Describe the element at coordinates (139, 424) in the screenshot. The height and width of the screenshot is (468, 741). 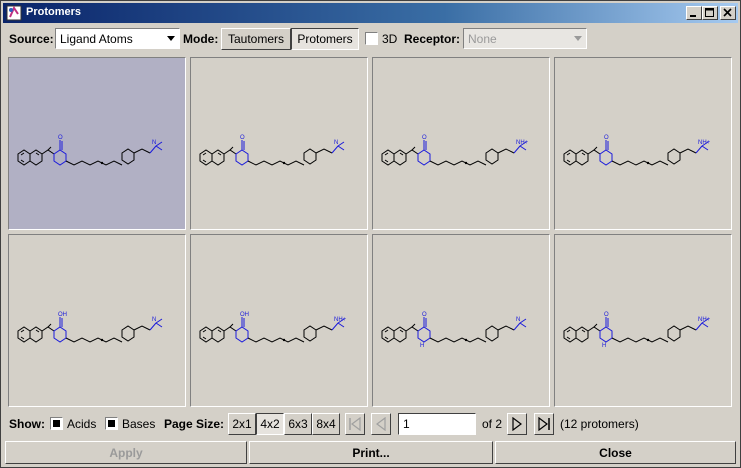
I see `bases-label: Bases` at that location.